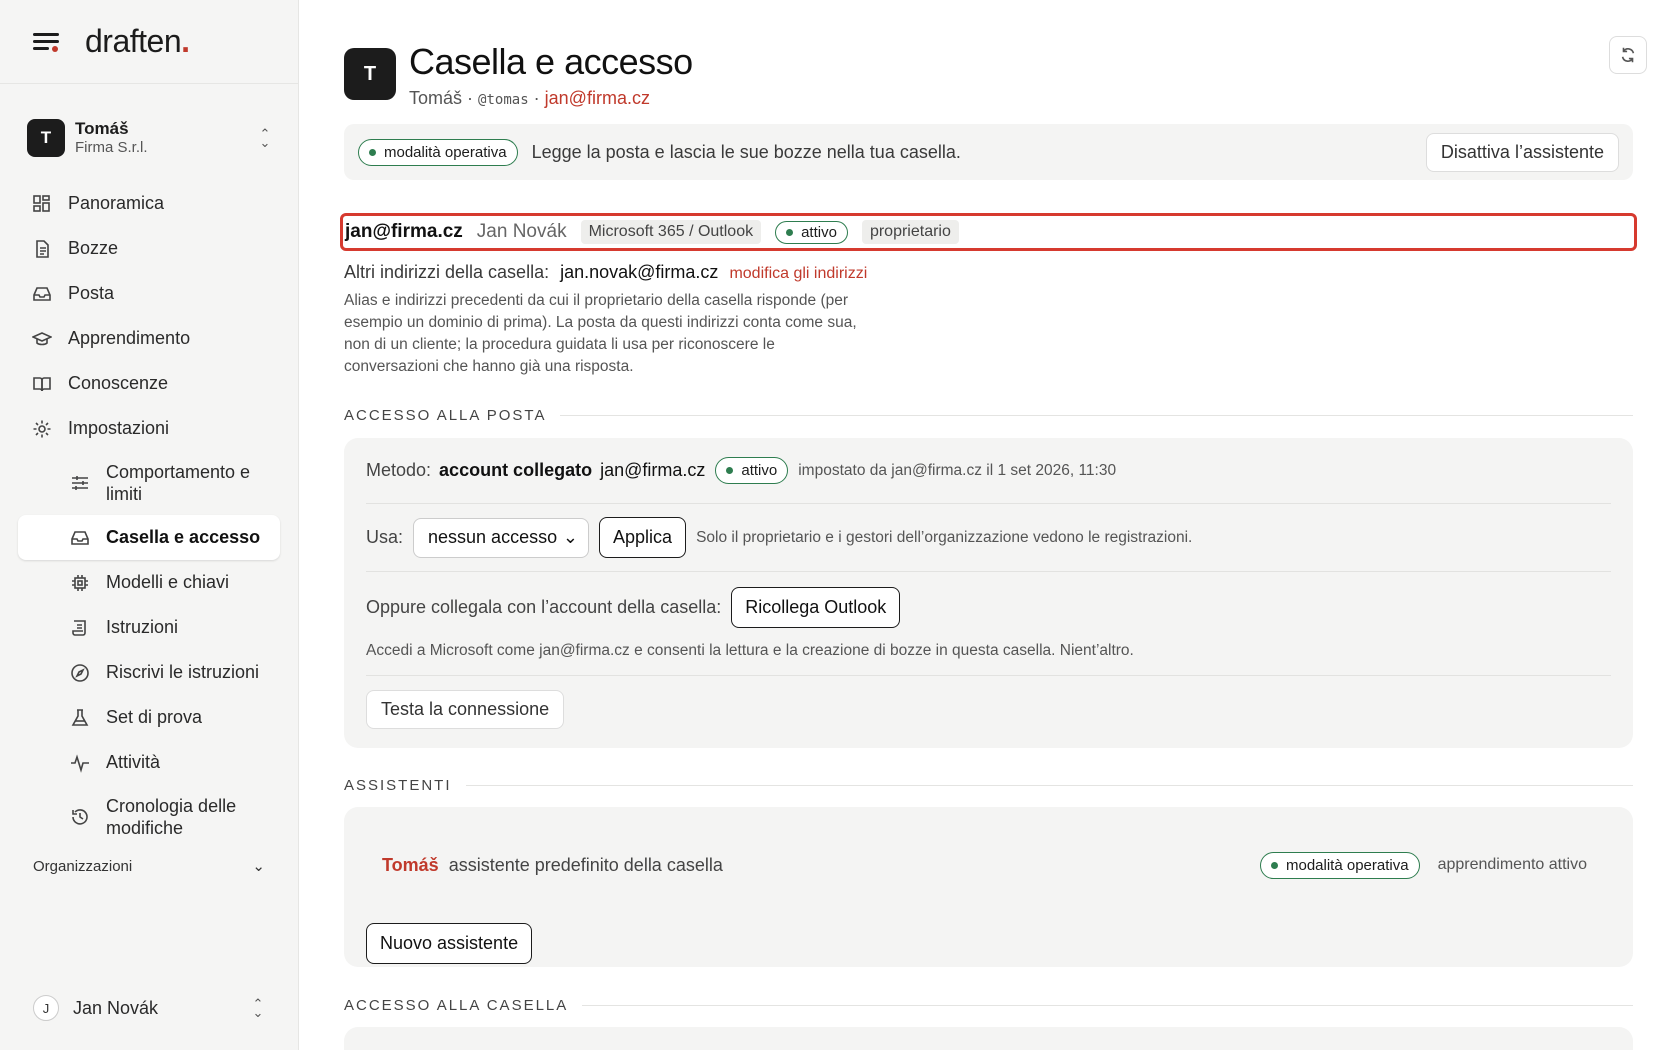 Image resolution: width=1680 pixels, height=1050 pixels. Describe the element at coordinates (465, 709) in the screenshot. I see `test-connection-button: Testa la connessione` at that location.